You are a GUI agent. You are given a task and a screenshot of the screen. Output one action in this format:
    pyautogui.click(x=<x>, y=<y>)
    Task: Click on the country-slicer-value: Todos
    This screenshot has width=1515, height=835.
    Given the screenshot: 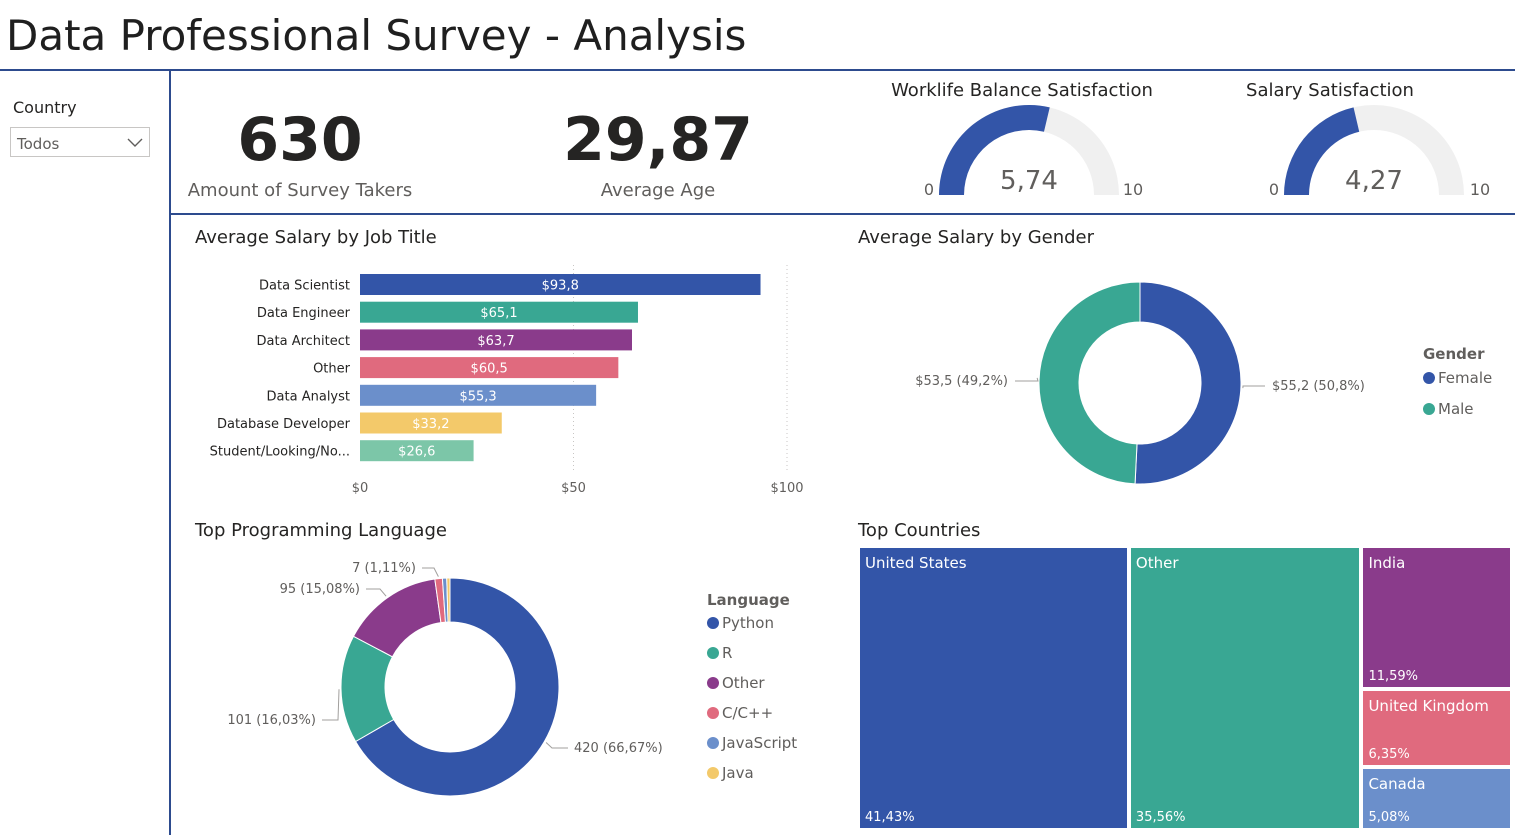 What is the action you would take?
    pyautogui.click(x=38, y=144)
    